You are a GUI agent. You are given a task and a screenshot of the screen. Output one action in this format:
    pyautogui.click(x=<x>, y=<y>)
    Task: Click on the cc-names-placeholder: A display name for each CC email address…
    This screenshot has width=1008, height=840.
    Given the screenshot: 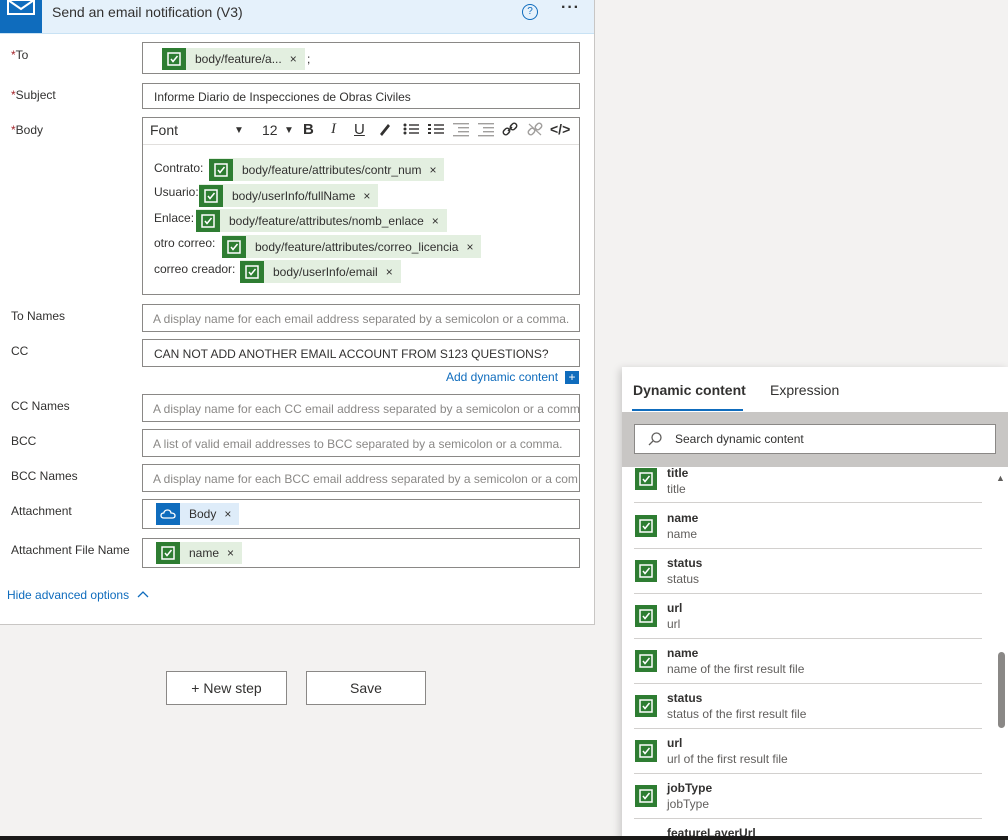 What is the action you would take?
    pyautogui.click(x=366, y=409)
    